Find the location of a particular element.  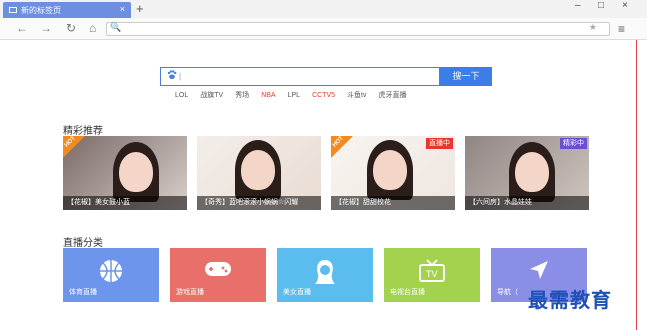

hot-link: 虎牙直播 is located at coordinates (392, 96).